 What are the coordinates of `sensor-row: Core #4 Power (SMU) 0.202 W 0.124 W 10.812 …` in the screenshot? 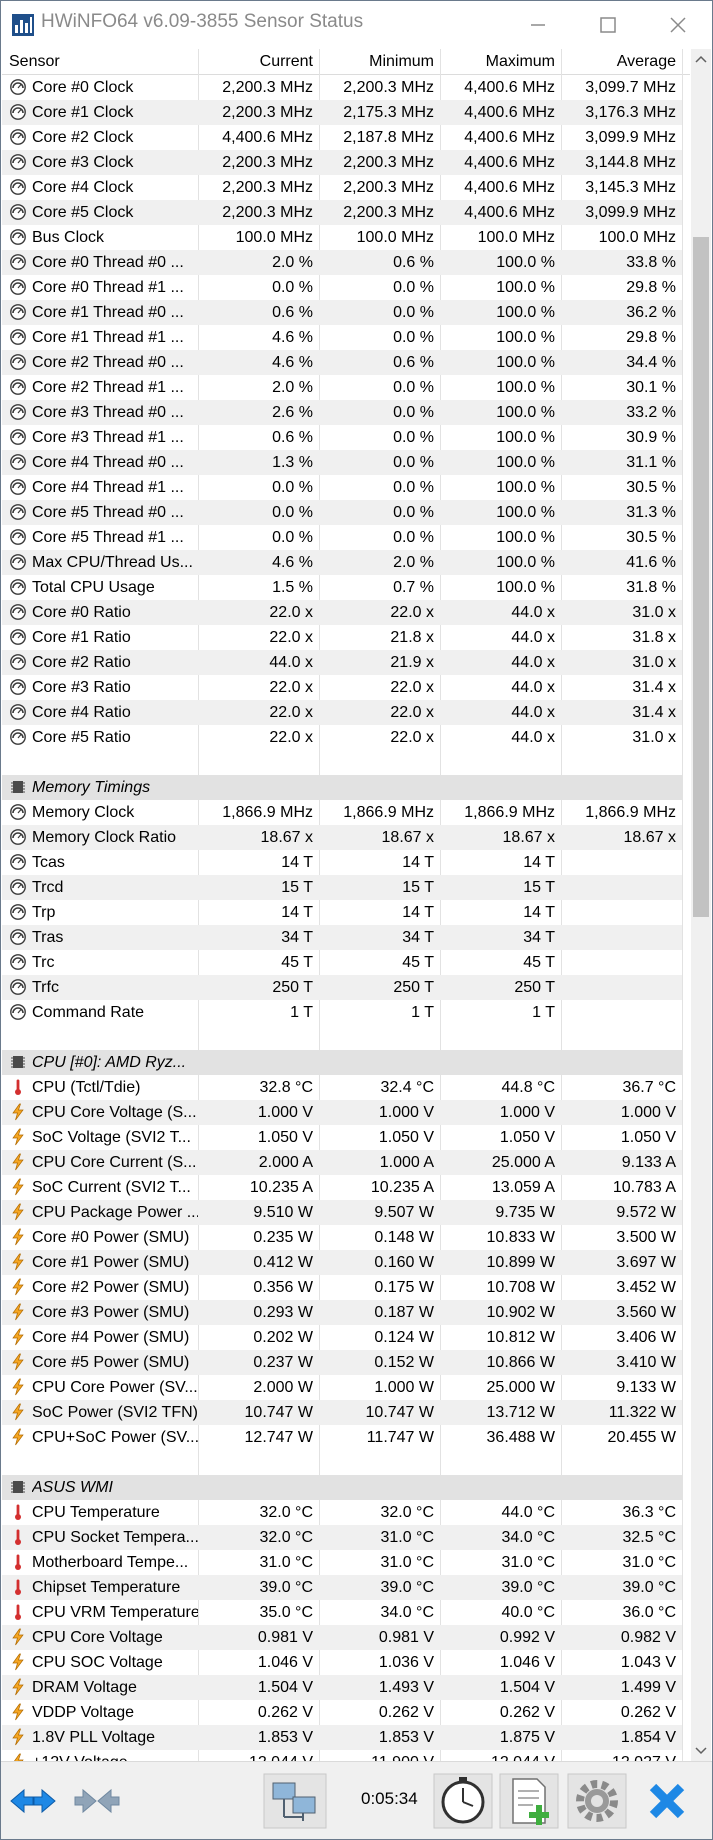 It's located at (342, 1337).